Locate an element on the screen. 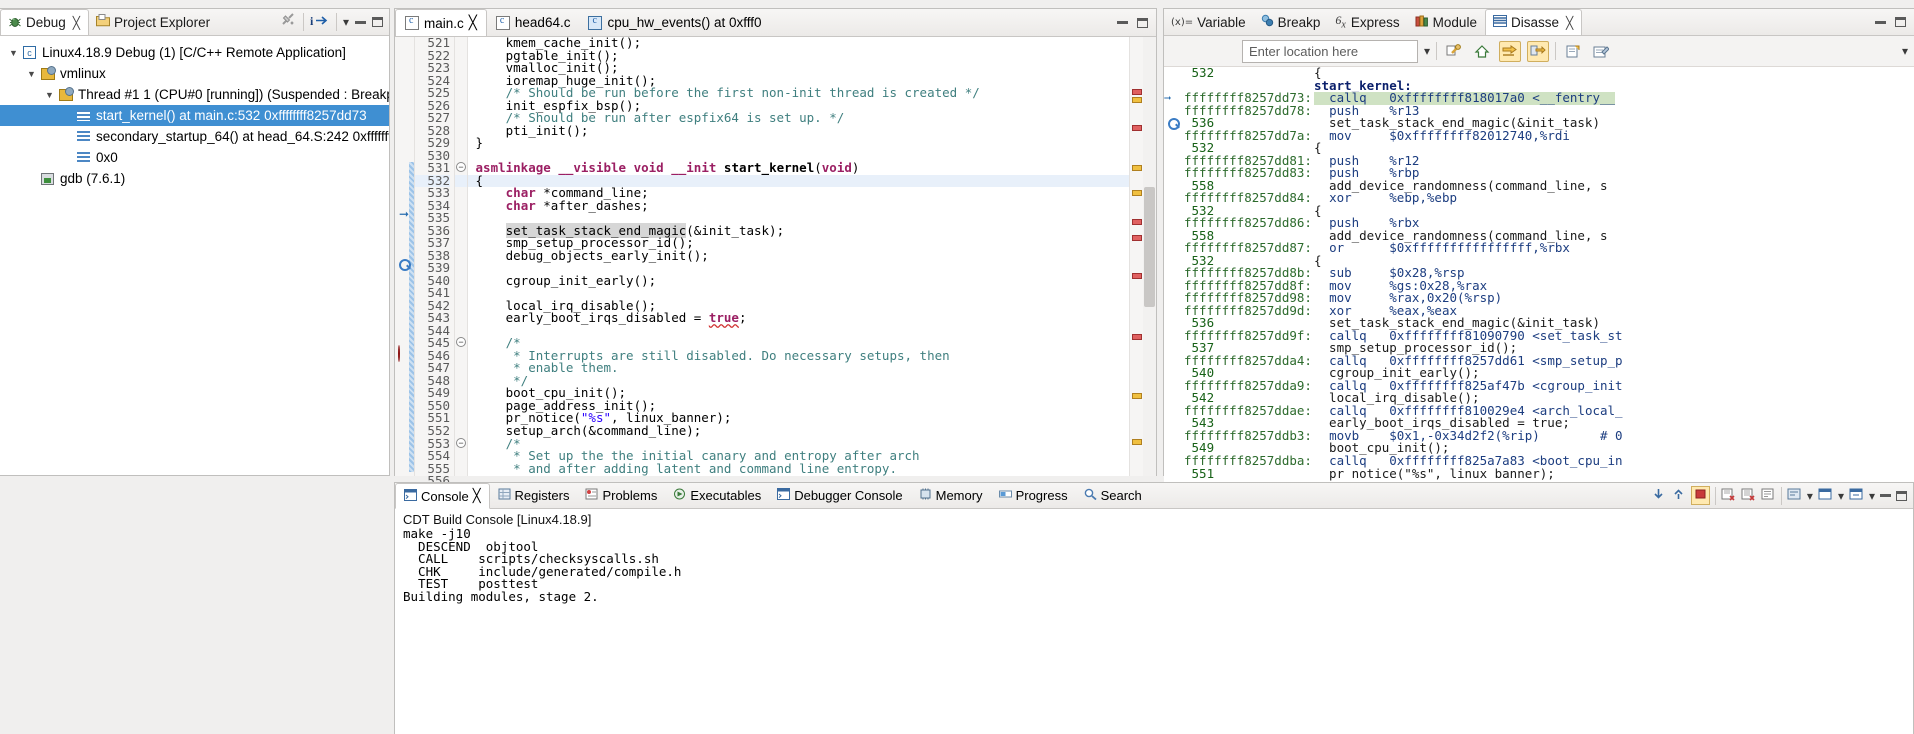 This screenshot has height=734, width=1914. tab-registers: Registers is located at coordinates (534, 495).